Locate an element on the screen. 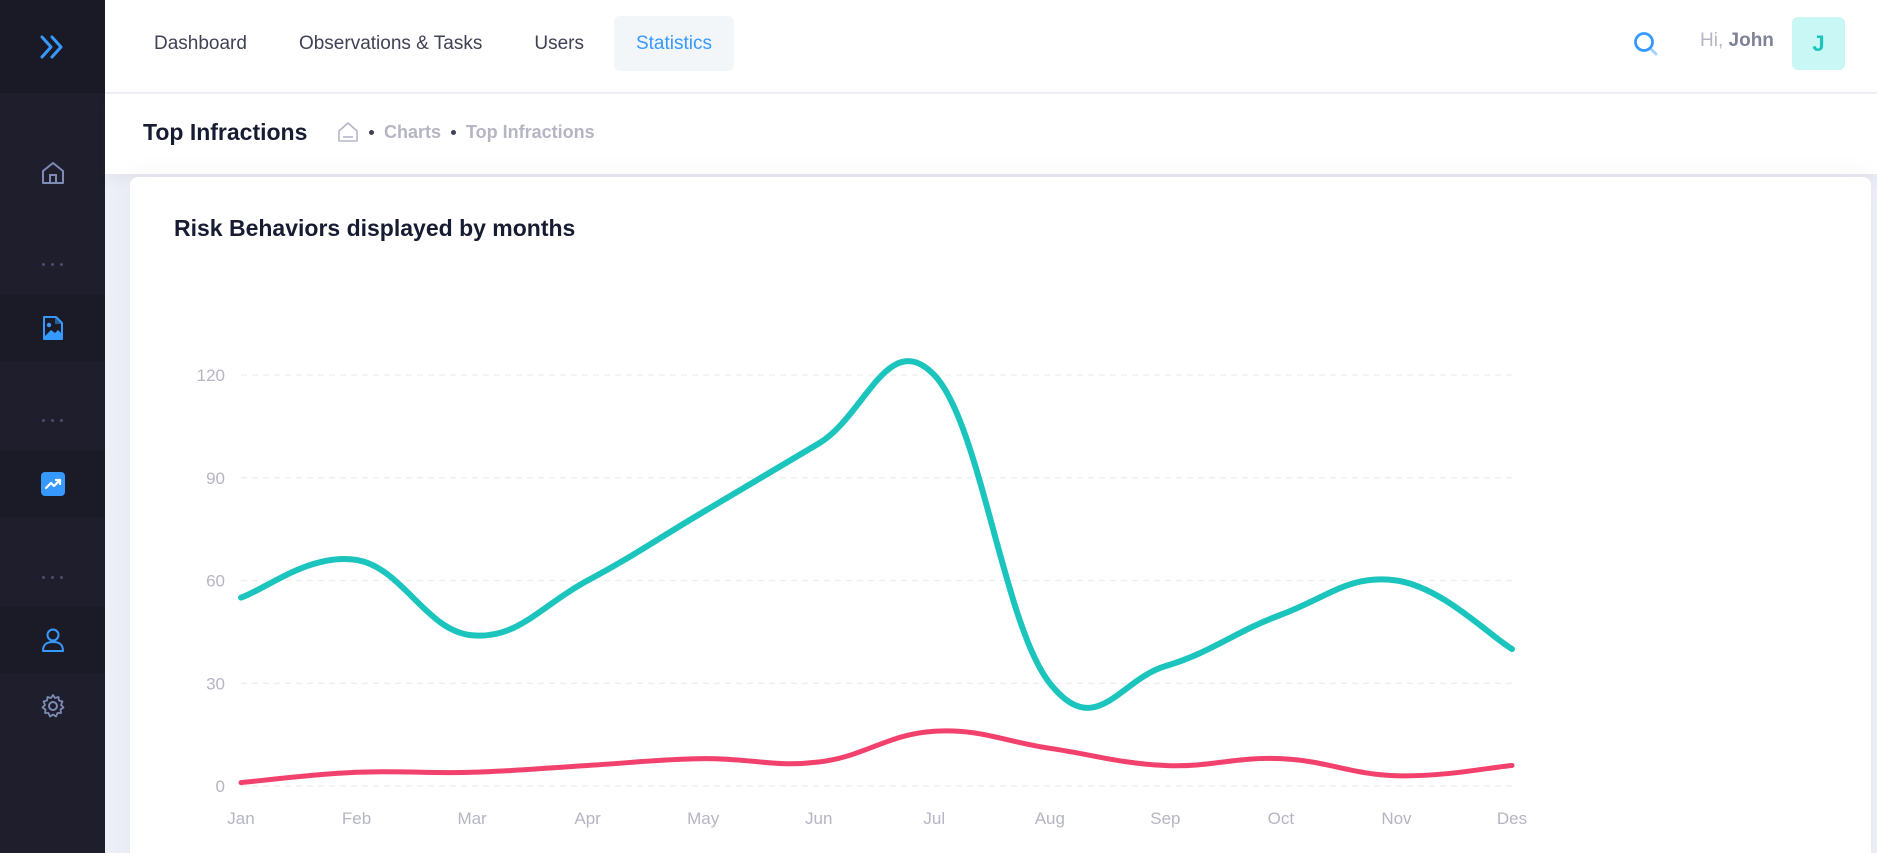 Image resolution: width=1877 pixels, height=853 pixels. user-icon is located at coordinates (52, 640).